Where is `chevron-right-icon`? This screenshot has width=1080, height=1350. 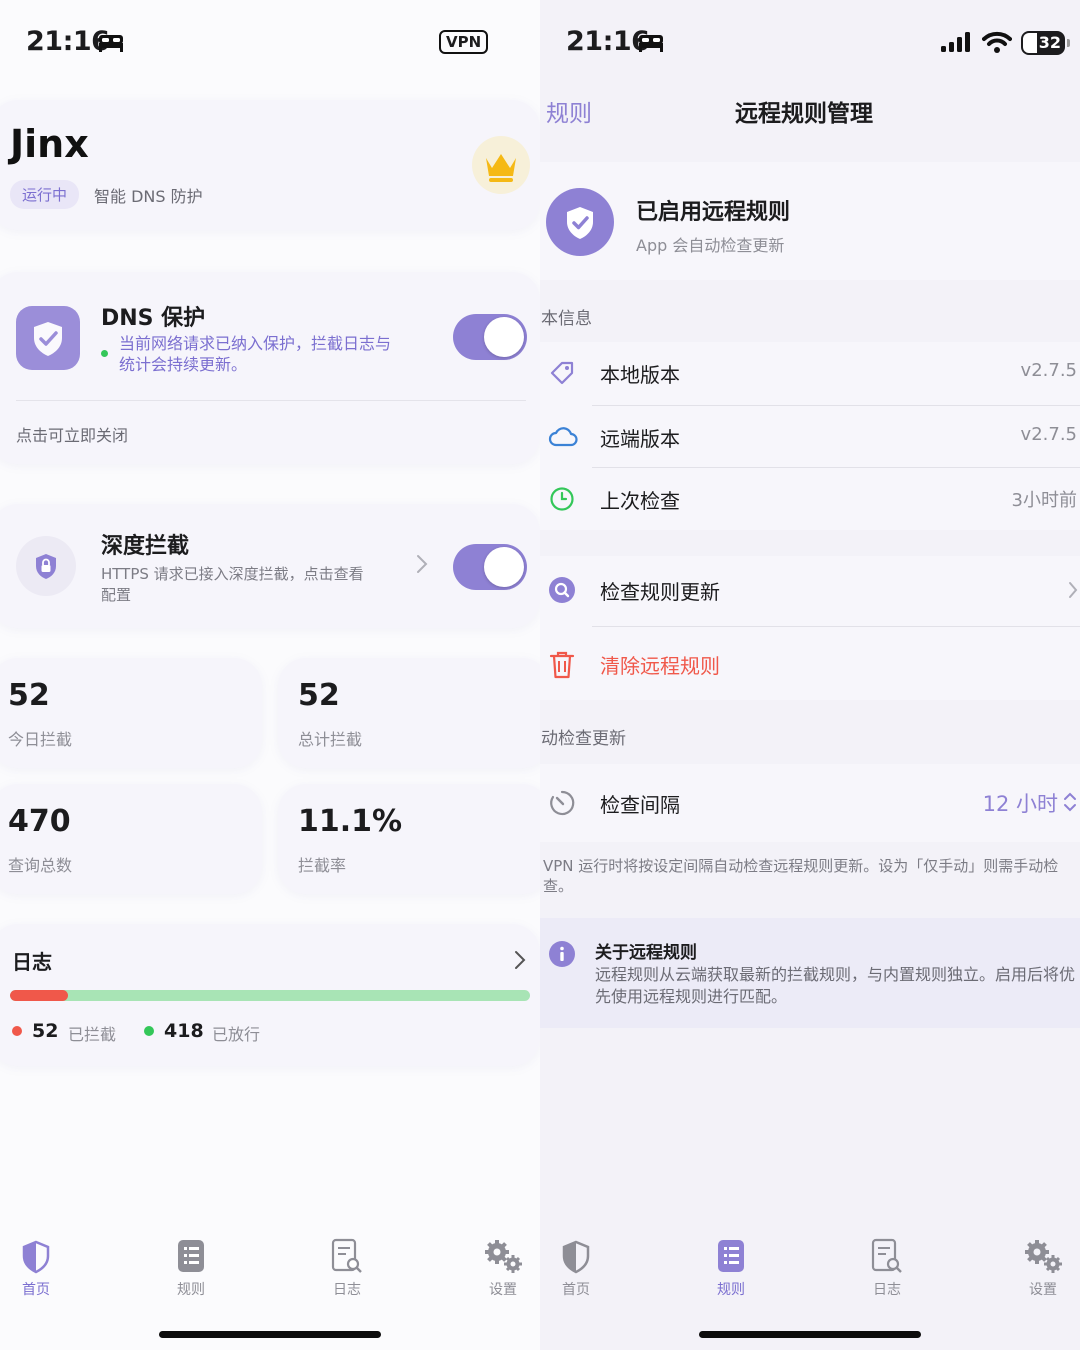
chevron-right-icon is located at coordinates (520, 960).